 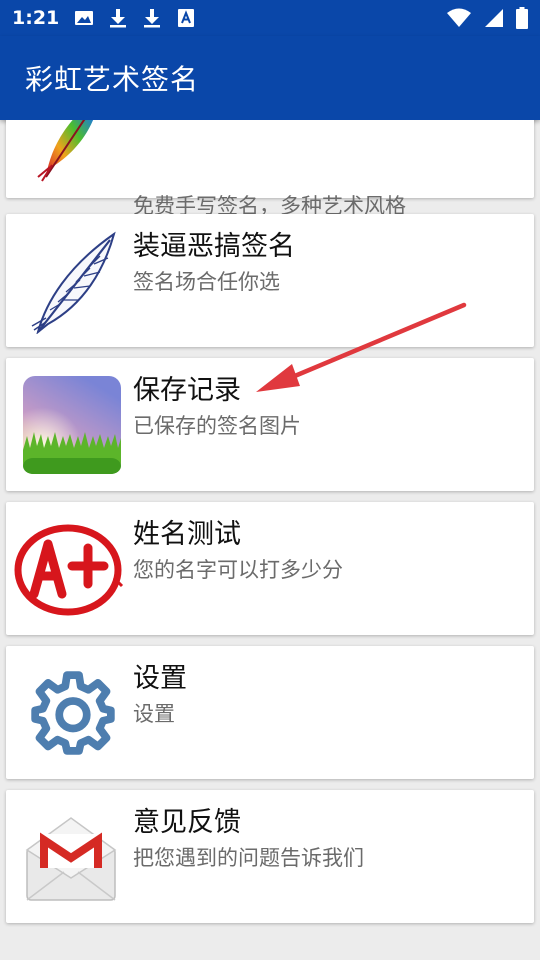 I want to click on font-icon, so click(x=186, y=18).